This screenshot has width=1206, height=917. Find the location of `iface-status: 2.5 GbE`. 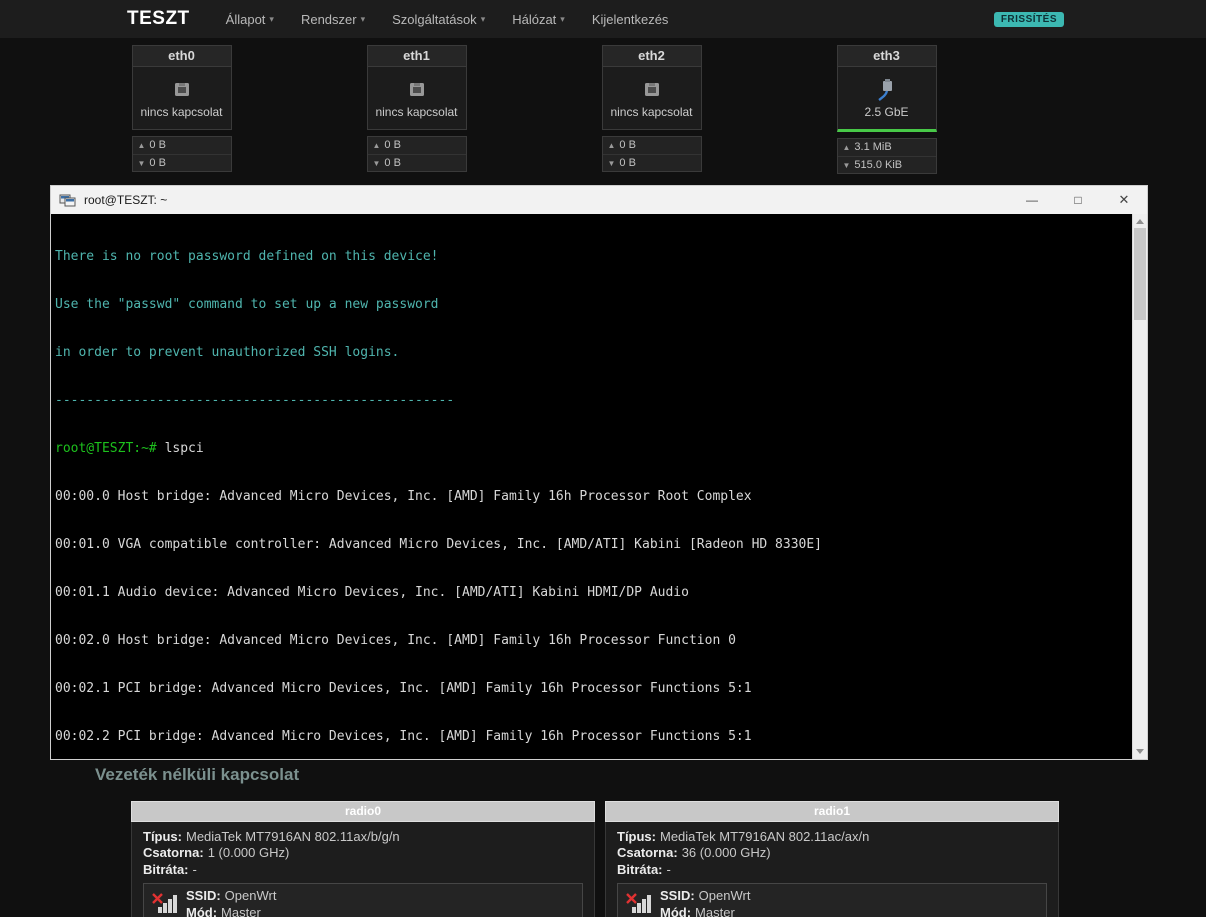

iface-status: 2.5 GbE is located at coordinates (886, 111).